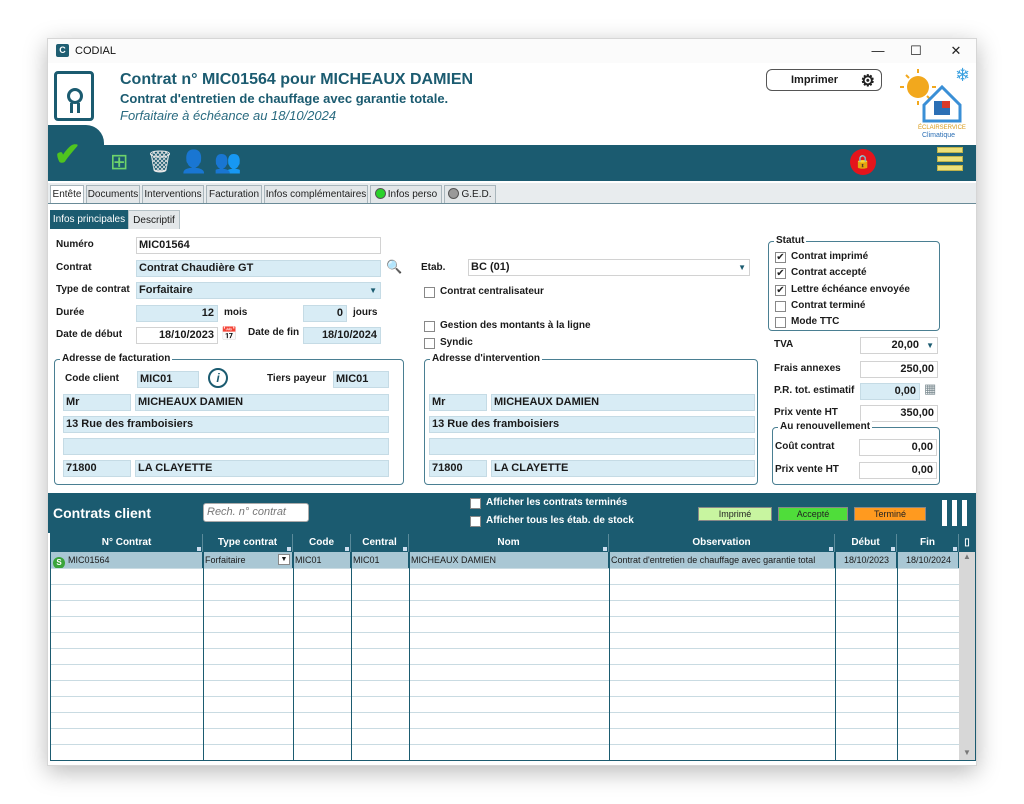 This screenshot has height=804, width=1024. Describe the element at coordinates (458, 402) in the screenshot. I see `intervention-civilite-field: Mr` at that location.